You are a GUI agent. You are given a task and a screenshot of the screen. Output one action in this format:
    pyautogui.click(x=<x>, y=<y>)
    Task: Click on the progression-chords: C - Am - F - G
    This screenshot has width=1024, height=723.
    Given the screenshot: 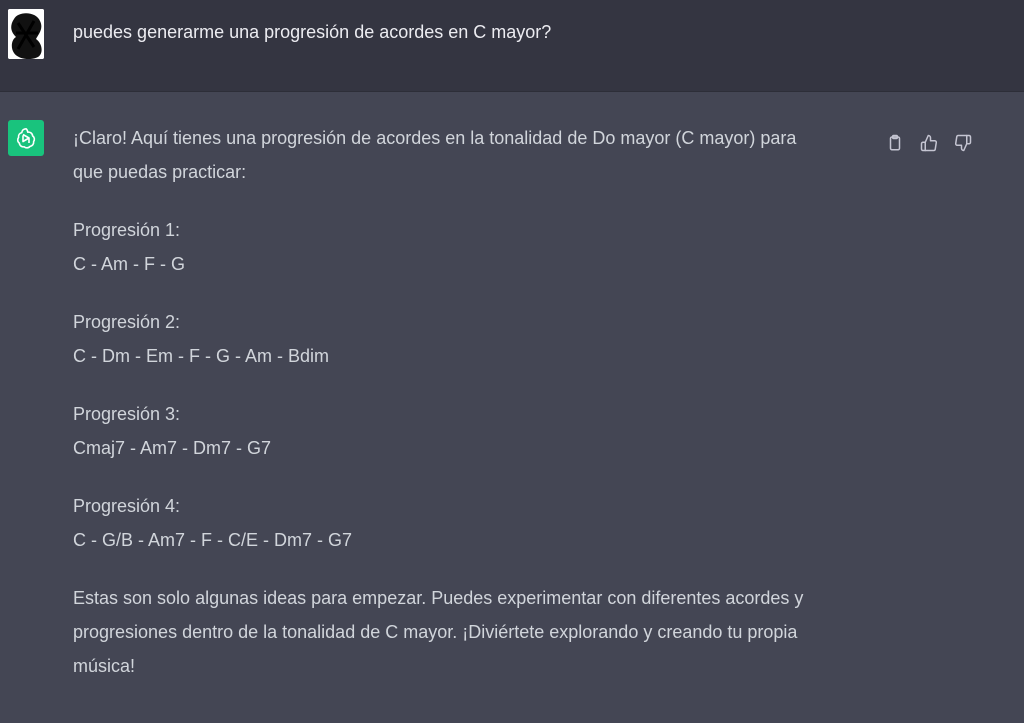 What is the action you would take?
    pyautogui.click(x=129, y=264)
    